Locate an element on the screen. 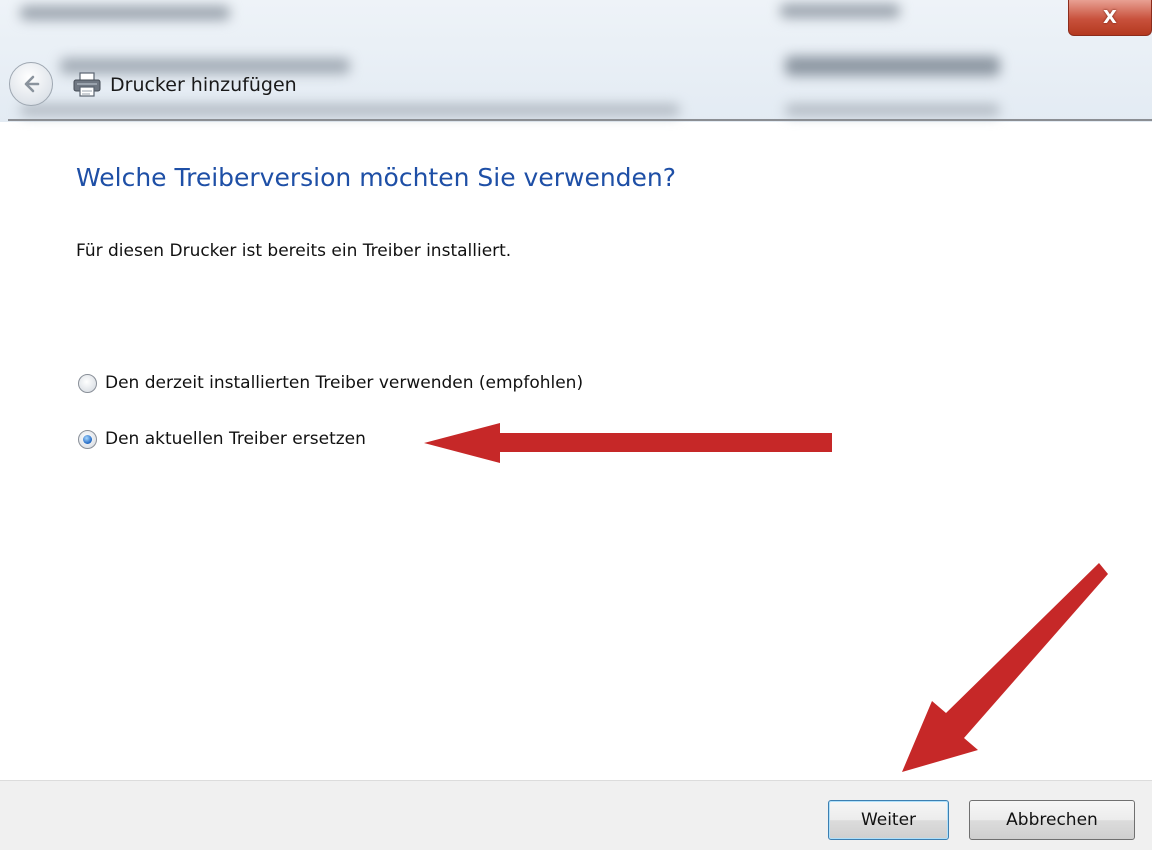 The height and width of the screenshot is (850, 1152). annotation-arrow-left is located at coordinates (628, 443).